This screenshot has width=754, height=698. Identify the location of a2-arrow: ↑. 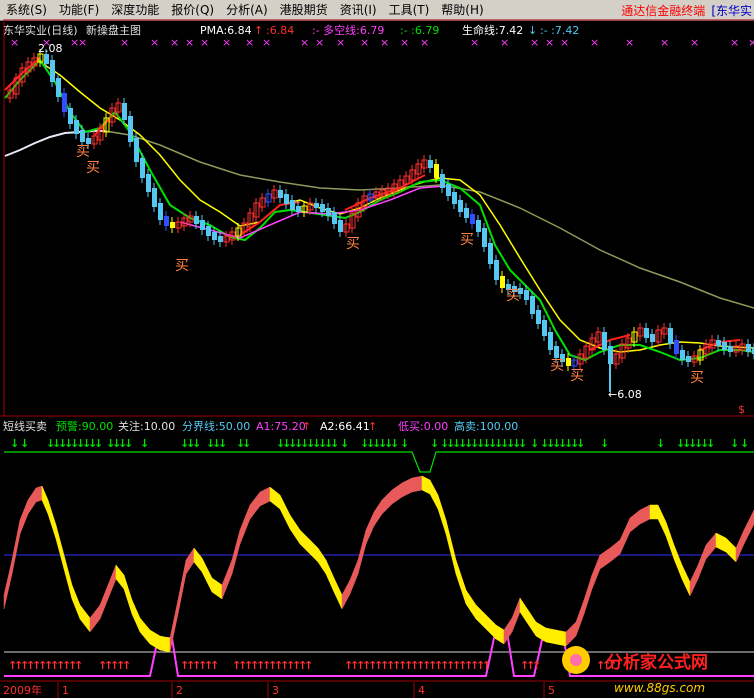
(372, 426).